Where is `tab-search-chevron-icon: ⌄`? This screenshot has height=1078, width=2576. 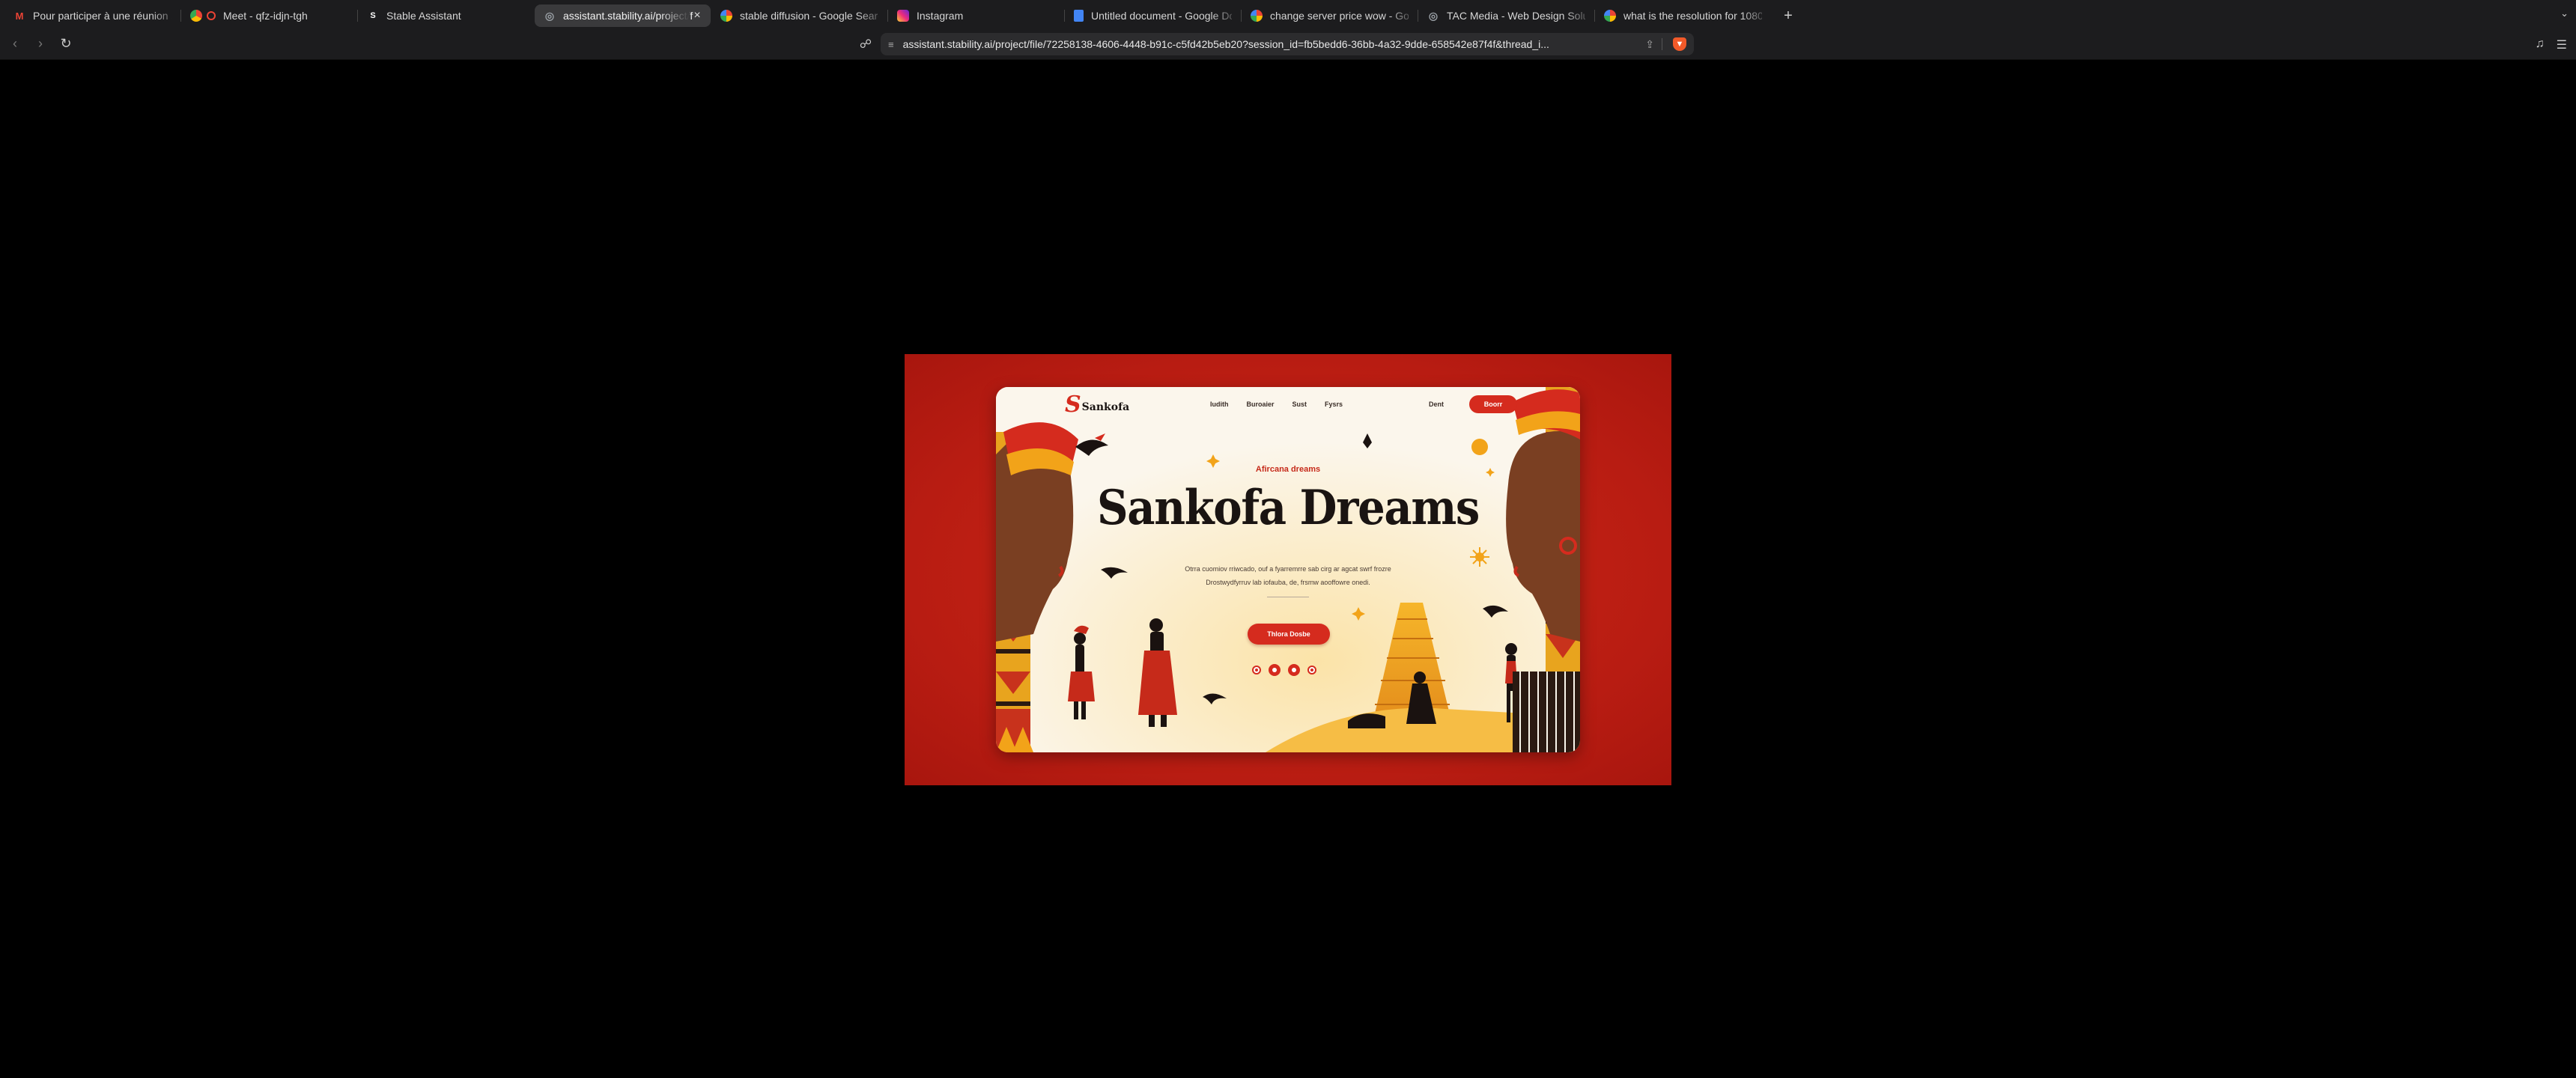 tab-search-chevron-icon: ⌄ is located at coordinates (2564, 13).